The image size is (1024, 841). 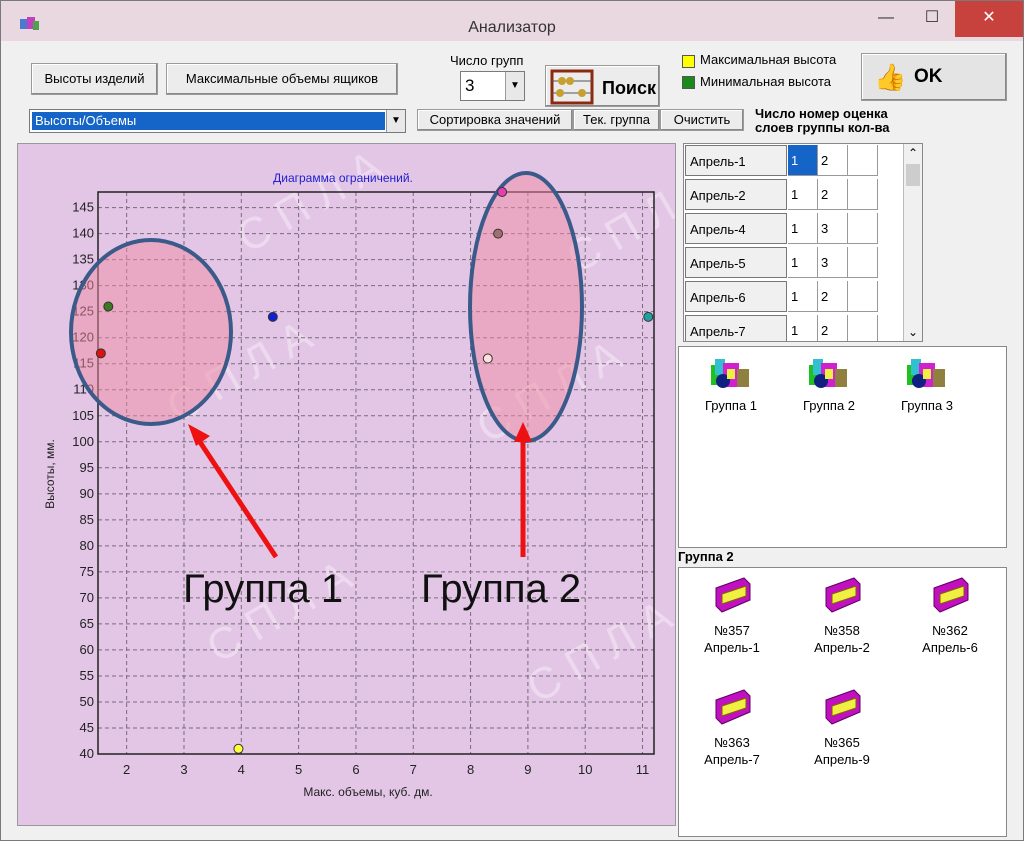 I want to click on groups-count-label: Число групп, so click(x=487, y=60).